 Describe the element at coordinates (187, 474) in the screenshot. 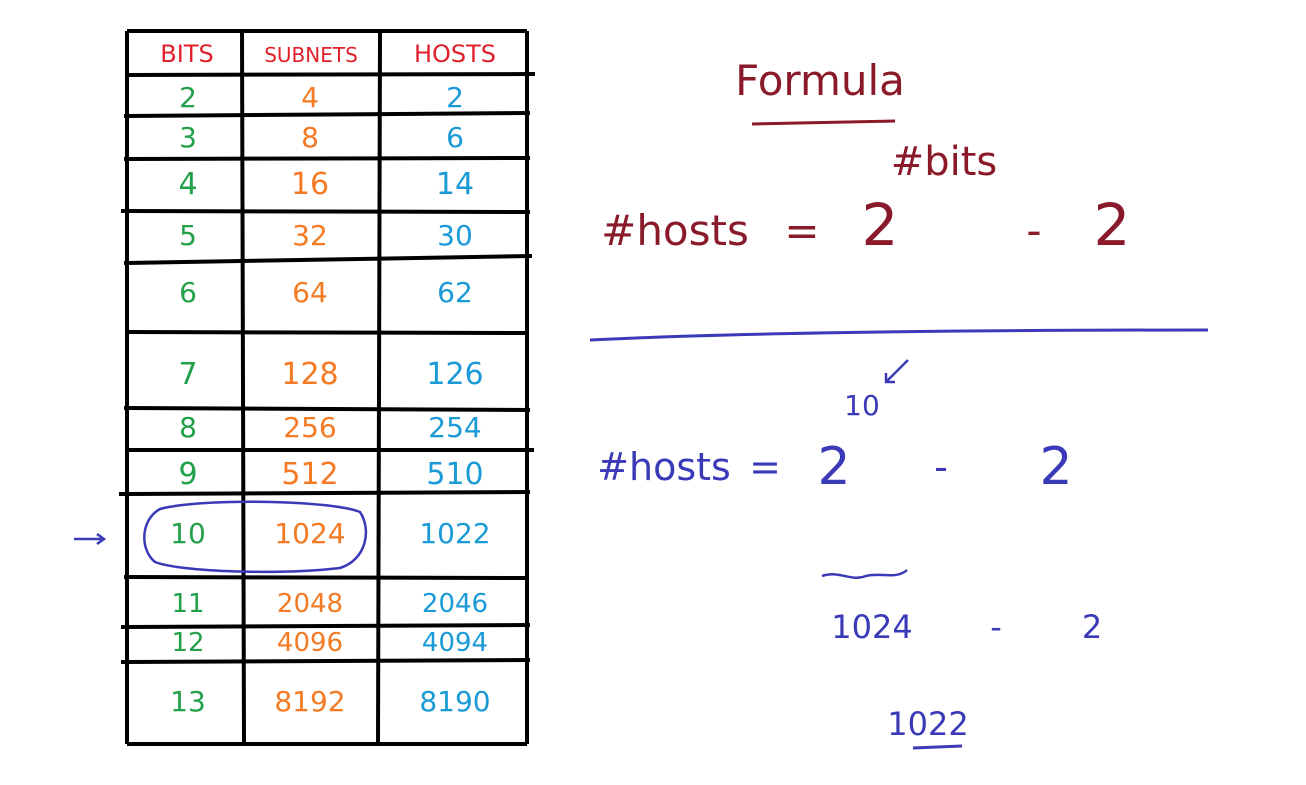

I see `cell-bits: 9` at that location.